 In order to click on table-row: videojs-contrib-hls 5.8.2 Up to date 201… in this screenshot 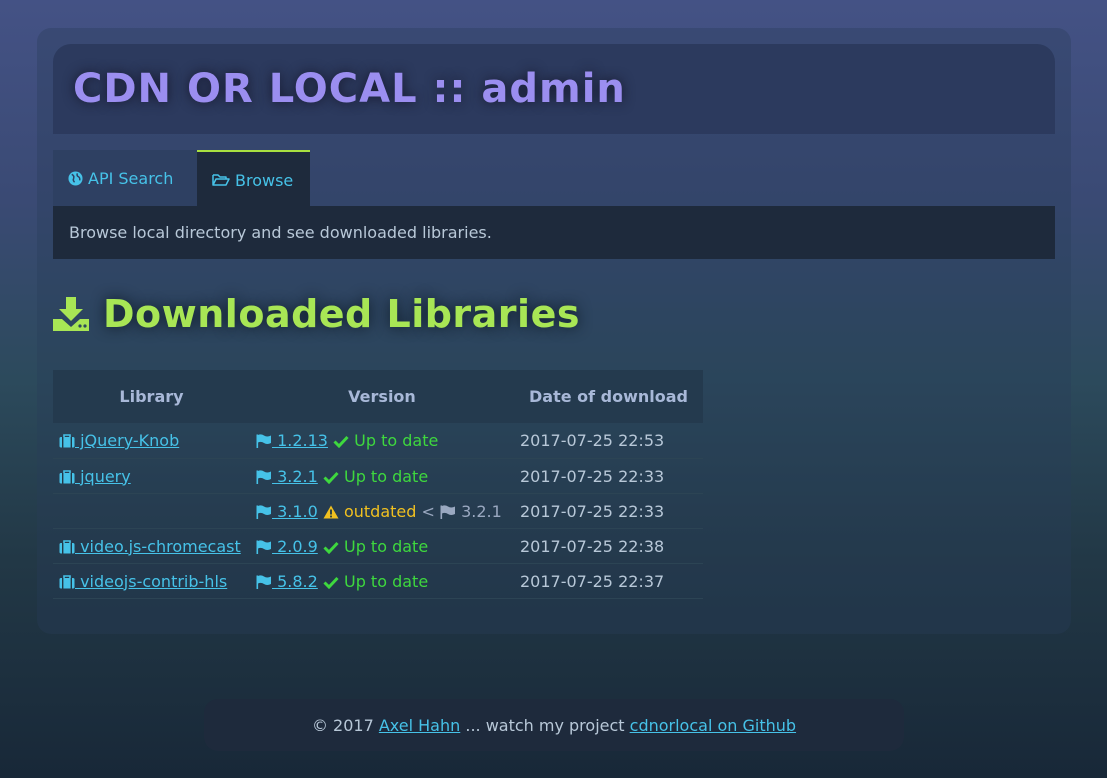, I will do `click(378, 581)`.